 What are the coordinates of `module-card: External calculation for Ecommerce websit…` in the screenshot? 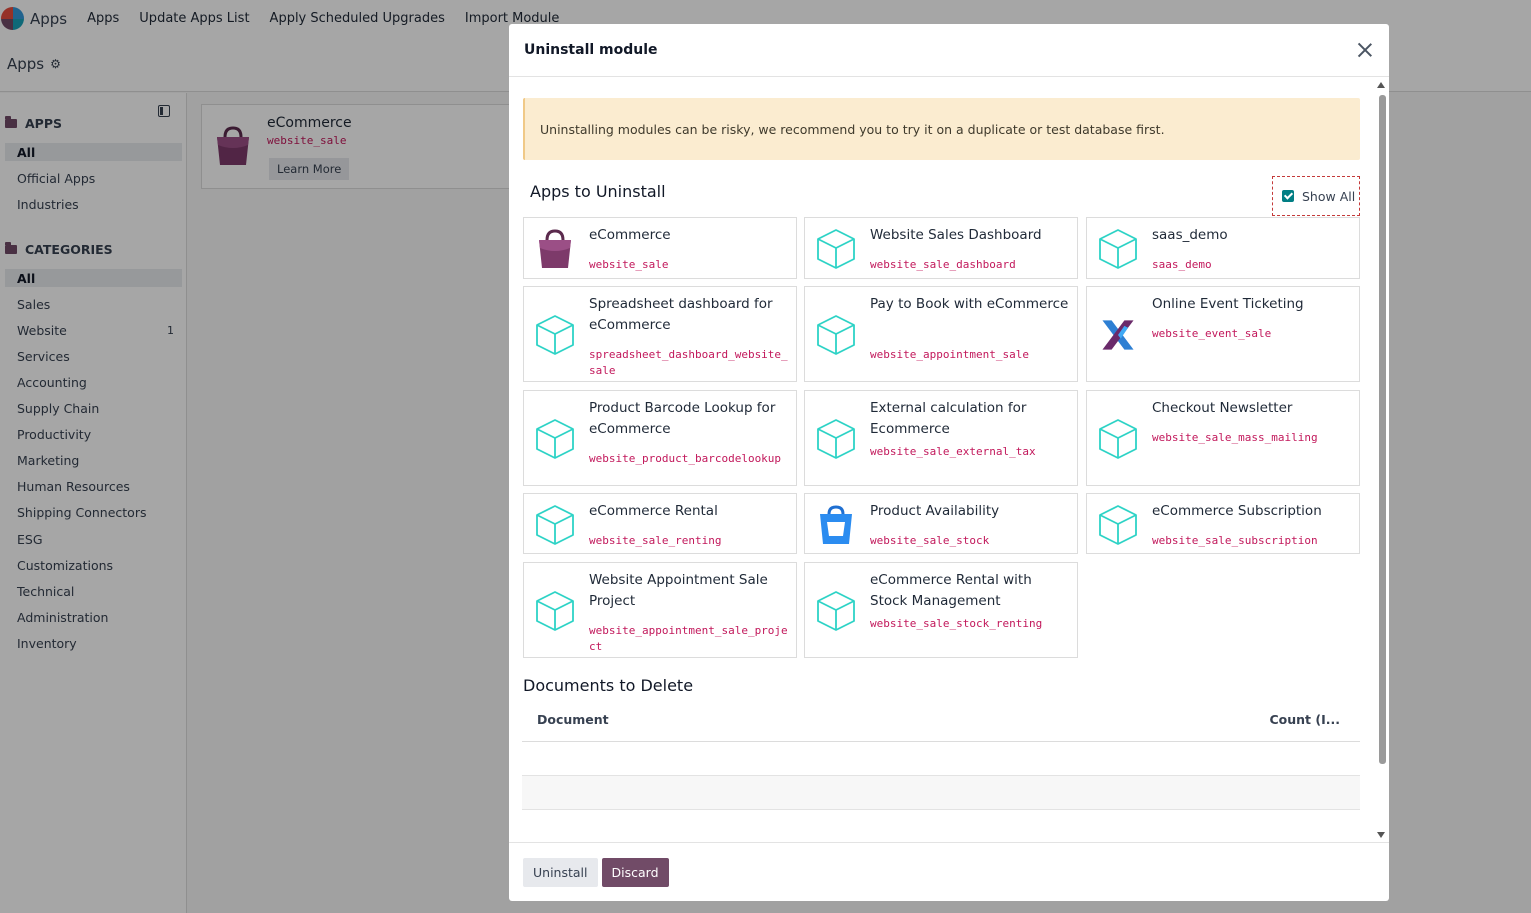 It's located at (941, 438).